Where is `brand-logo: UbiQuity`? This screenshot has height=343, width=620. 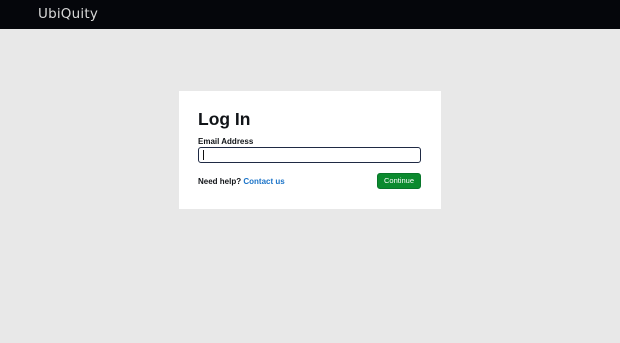
brand-logo: UbiQuity is located at coordinates (68, 14).